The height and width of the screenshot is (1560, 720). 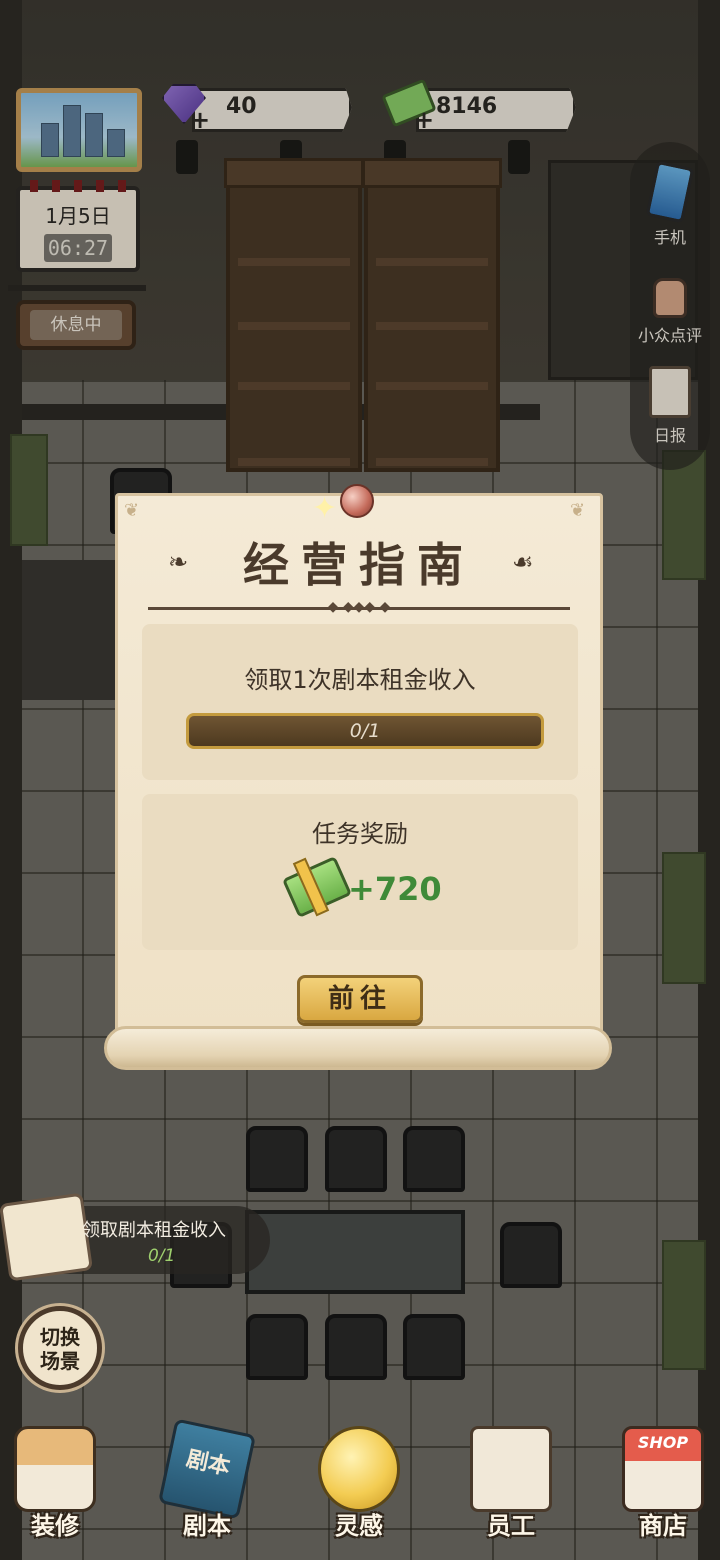 I want to click on nav-staff-label: 员工, so click(x=511, y=1526).